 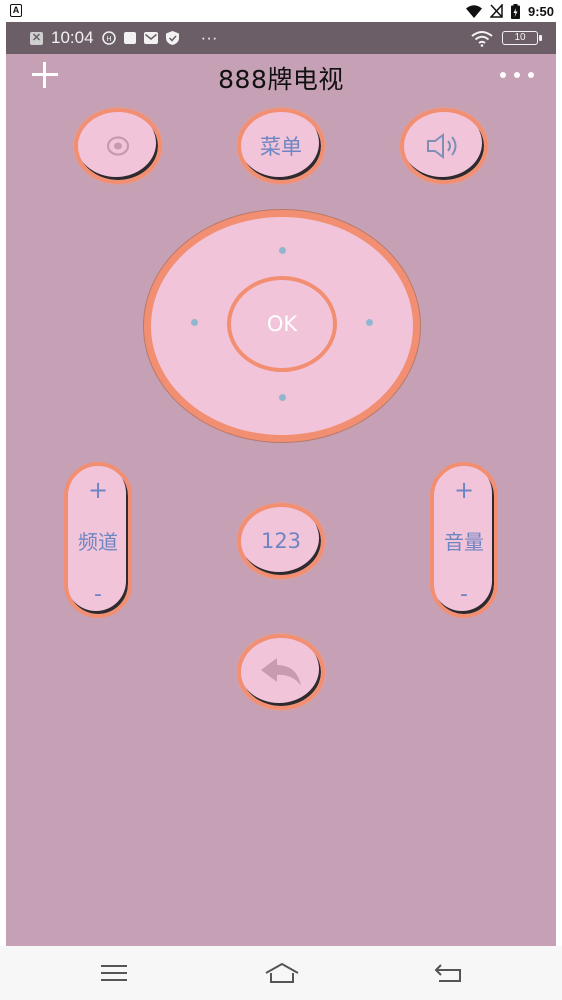 What do you see at coordinates (281, 38) in the screenshot?
I see `inner-status-bar: ✕ 10:04 H ··· 10` at bounding box center [281, 38].